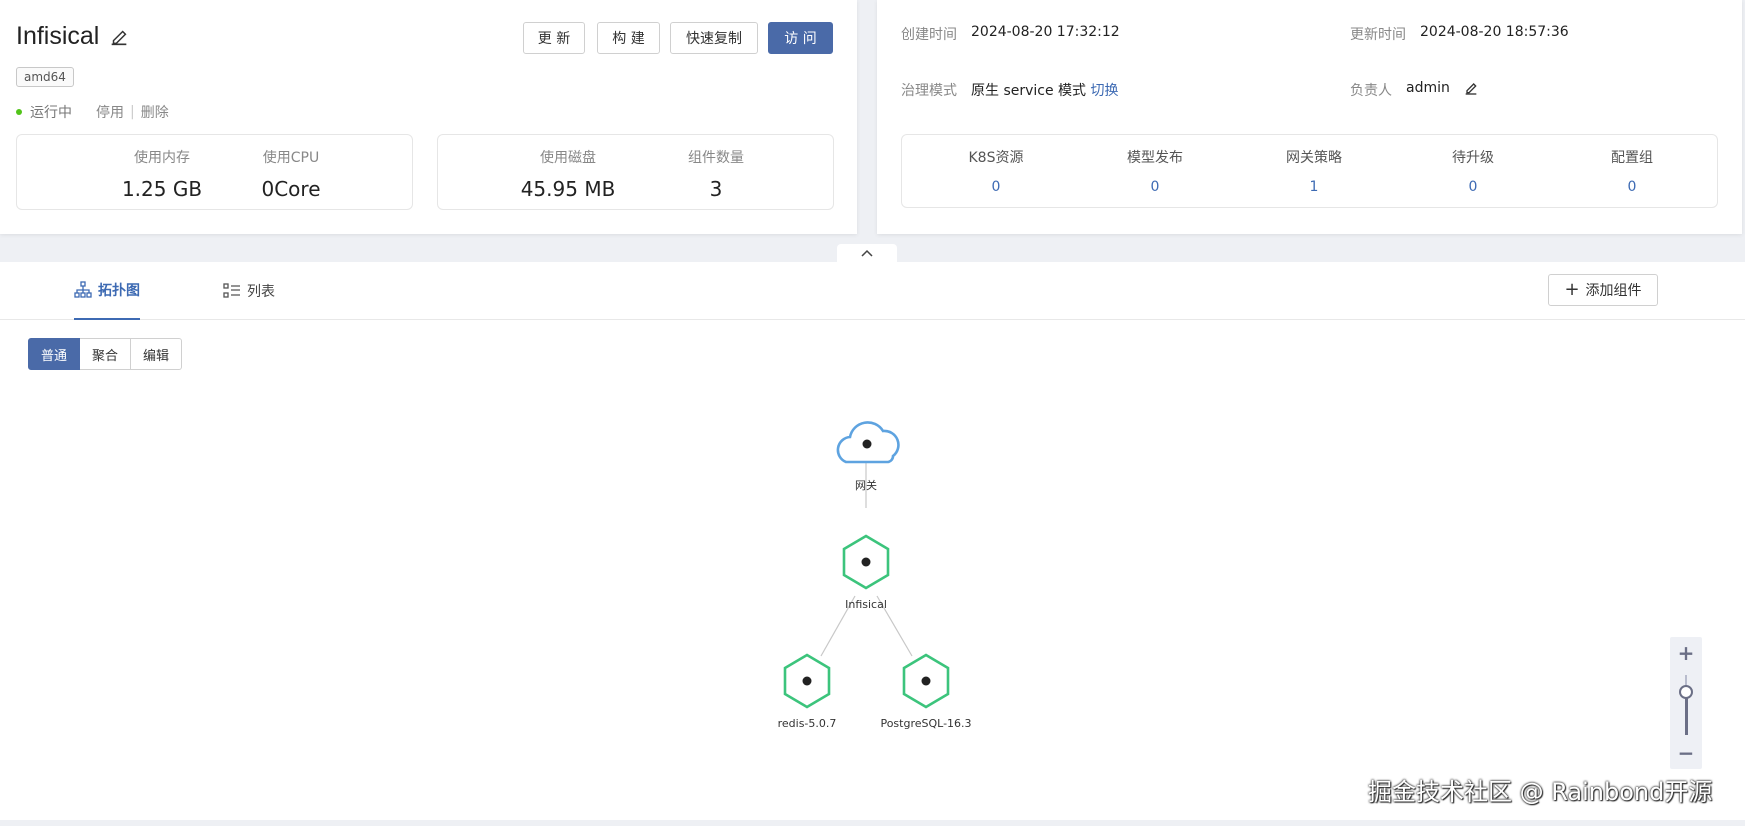  Describe the element at coordinates (628, 38) in the screenshot. I see `build-button: 构 建` at that location.